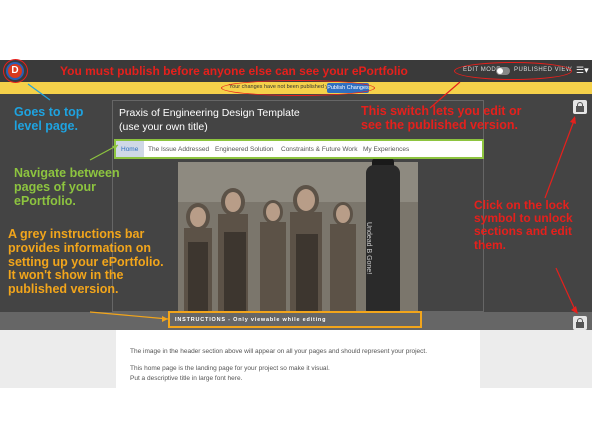  I want to click on annotation-line: see the published version., so click(439, 124).